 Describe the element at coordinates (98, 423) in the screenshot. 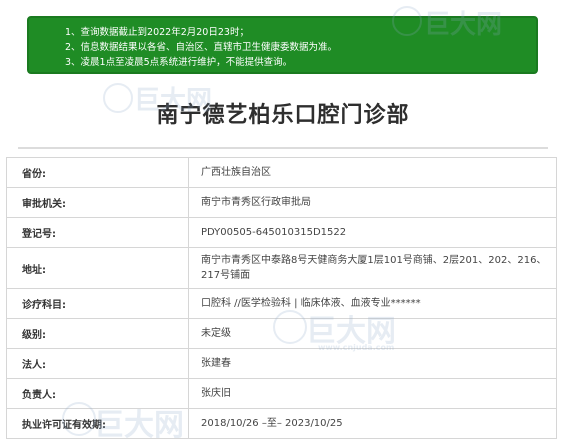

I see `license-validity-label: 执业许可证有效期:` at that location.